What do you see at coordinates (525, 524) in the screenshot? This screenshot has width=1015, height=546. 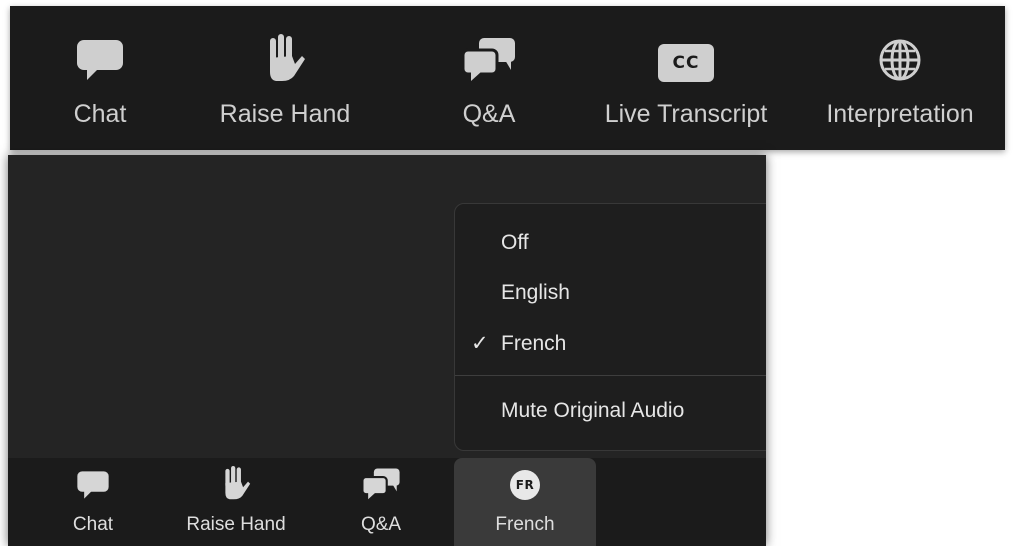 I see `french-label: French` at bounding box center [525, 524].